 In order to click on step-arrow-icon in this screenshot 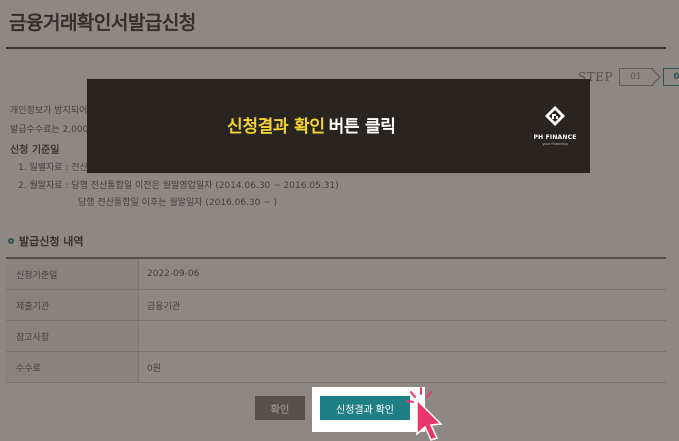, I will do `click(656, 77)`.